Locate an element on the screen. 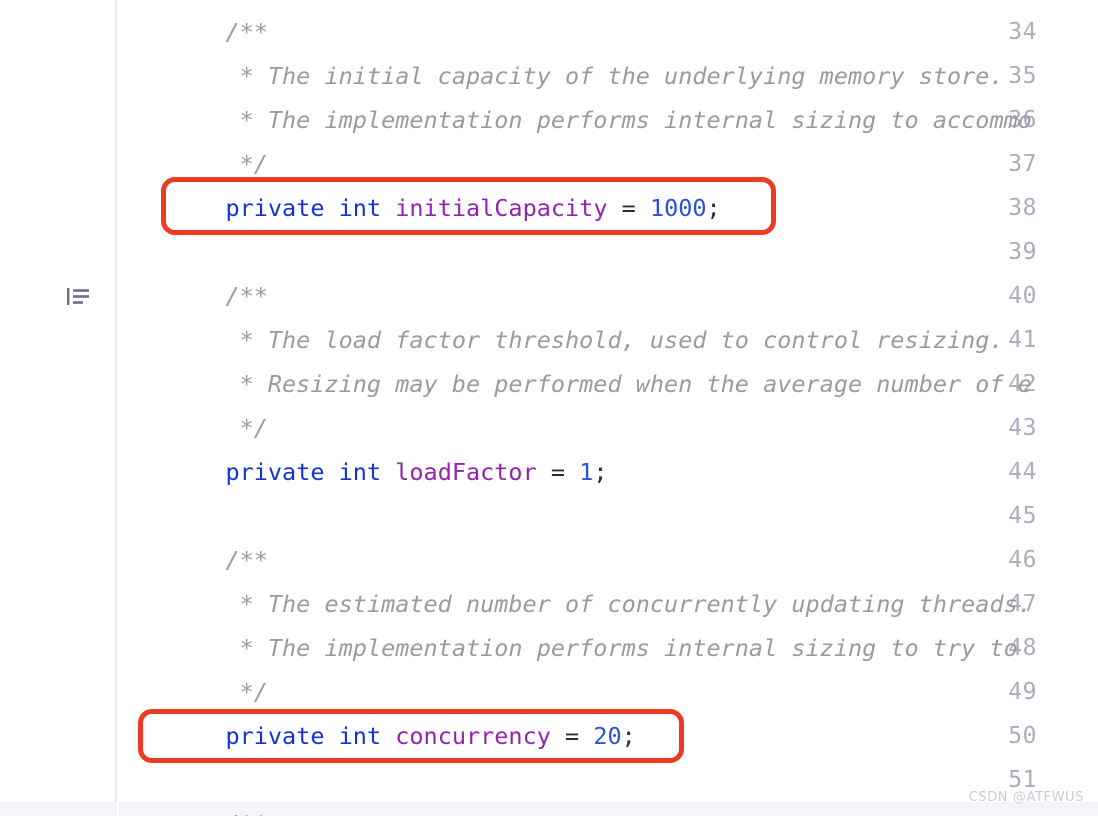 The height and width of the screenshot is (816, 1098). token-field: concurrency is located at coordinates (473, 736).